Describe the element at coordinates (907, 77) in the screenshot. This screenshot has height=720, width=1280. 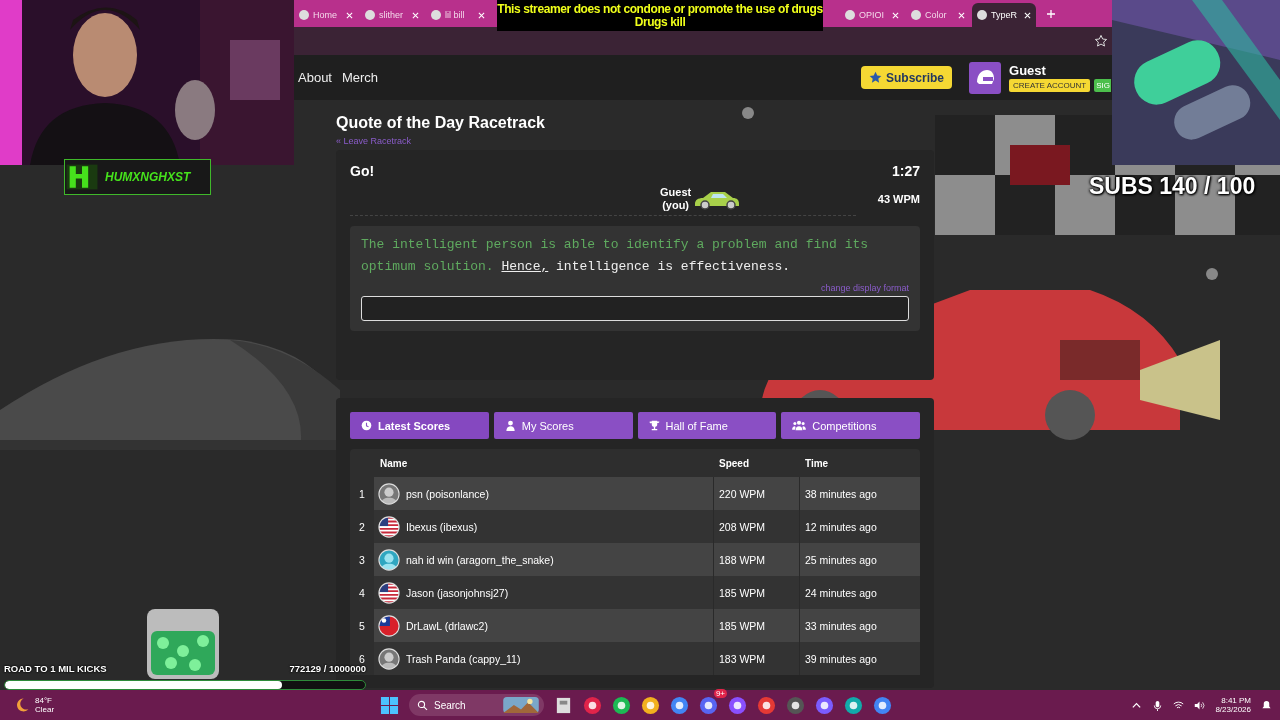
I see `subscribe-button: Subscribe` at that location.